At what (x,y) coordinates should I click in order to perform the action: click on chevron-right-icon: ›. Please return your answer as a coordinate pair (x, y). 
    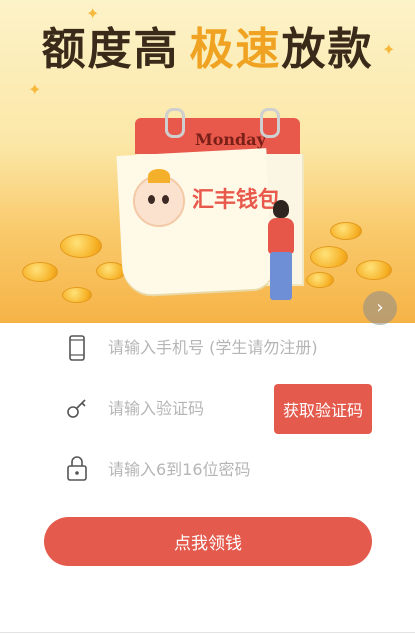
    Looking at the image, I should click on (380, 307).